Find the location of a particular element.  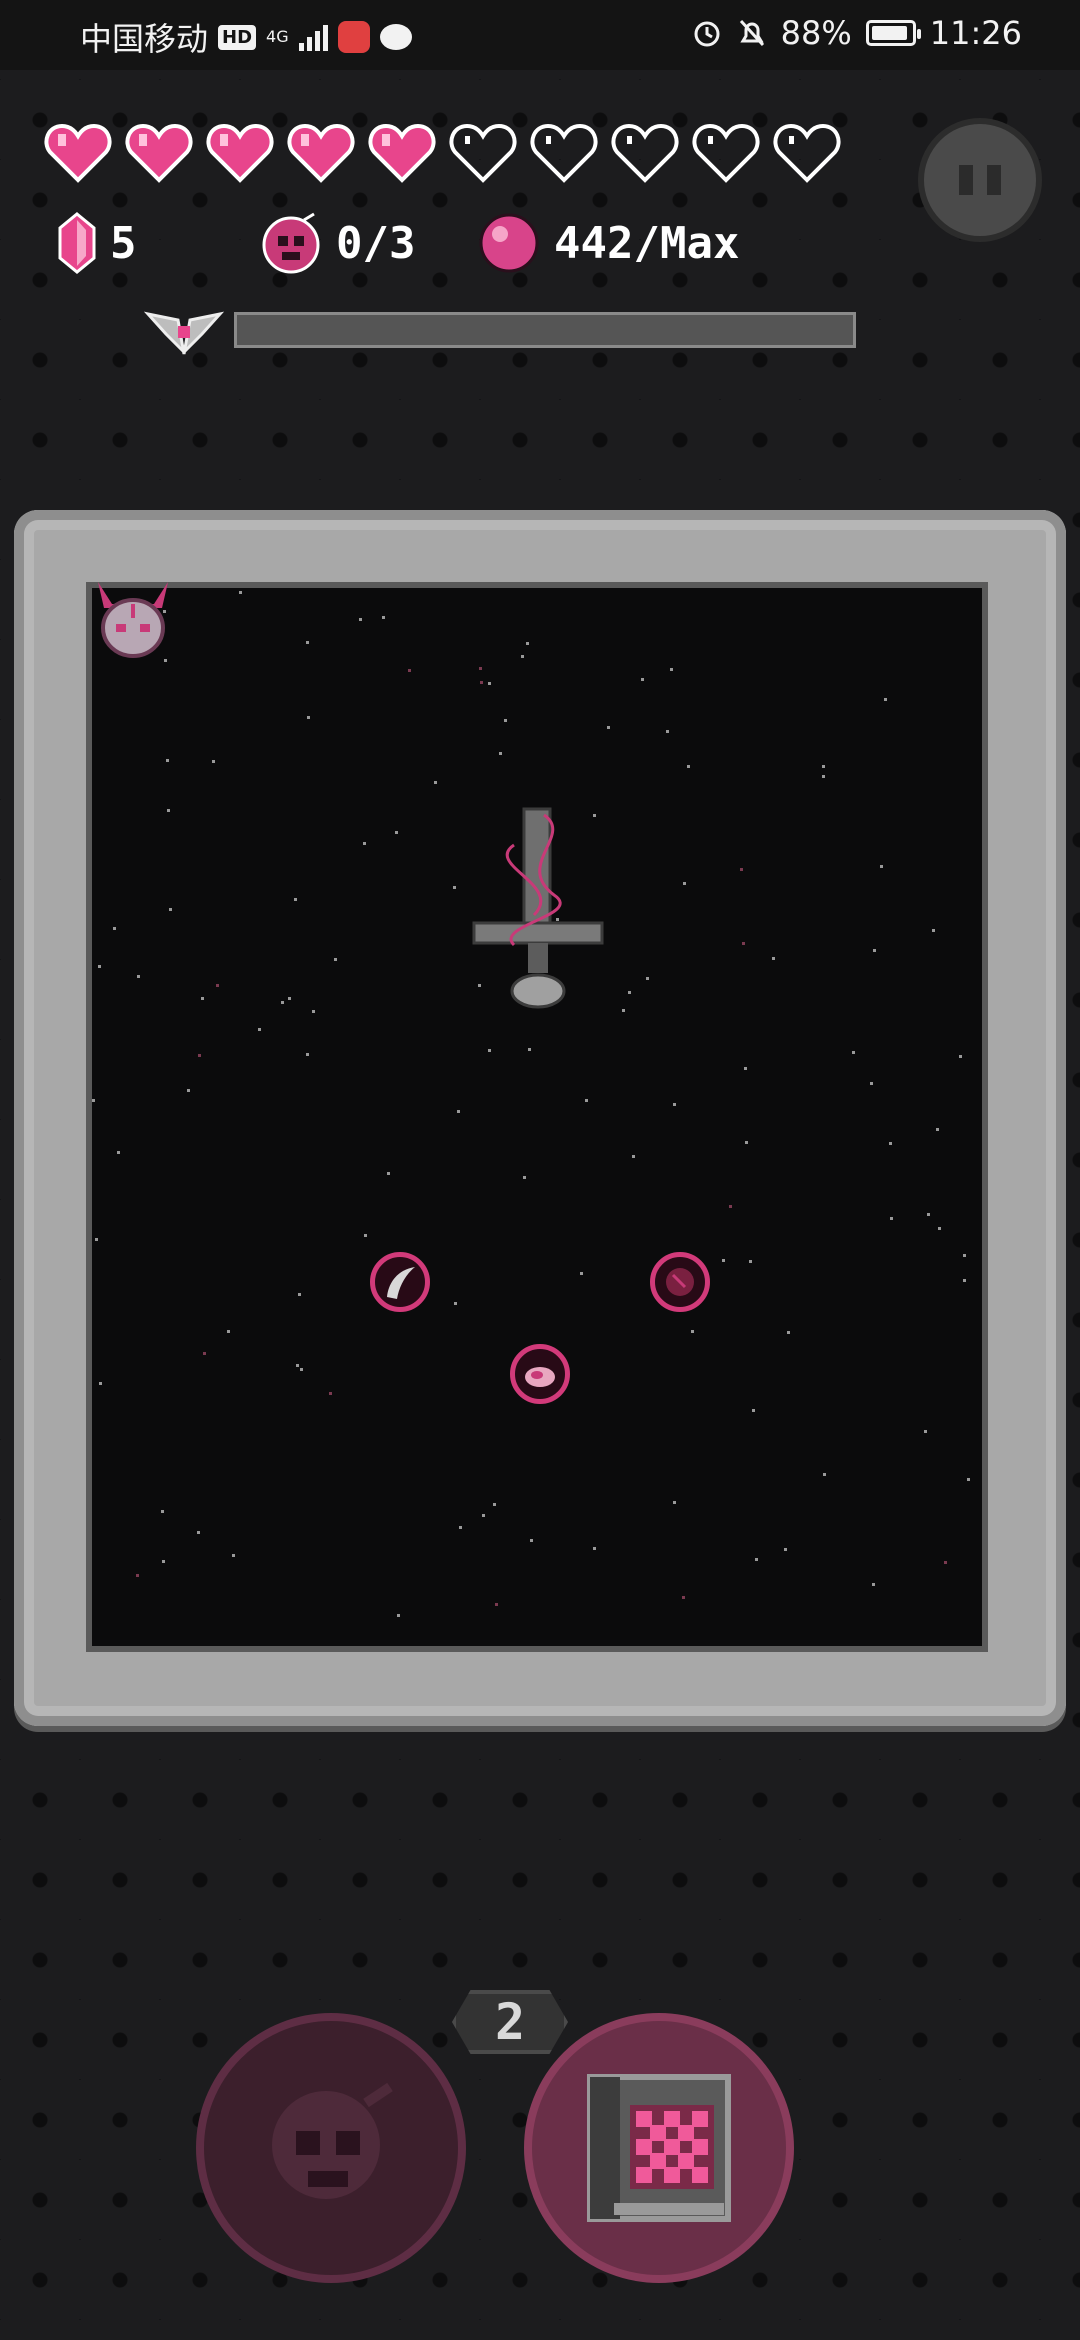

bomb-count: 0/3 is located at coordinates (376, 243).